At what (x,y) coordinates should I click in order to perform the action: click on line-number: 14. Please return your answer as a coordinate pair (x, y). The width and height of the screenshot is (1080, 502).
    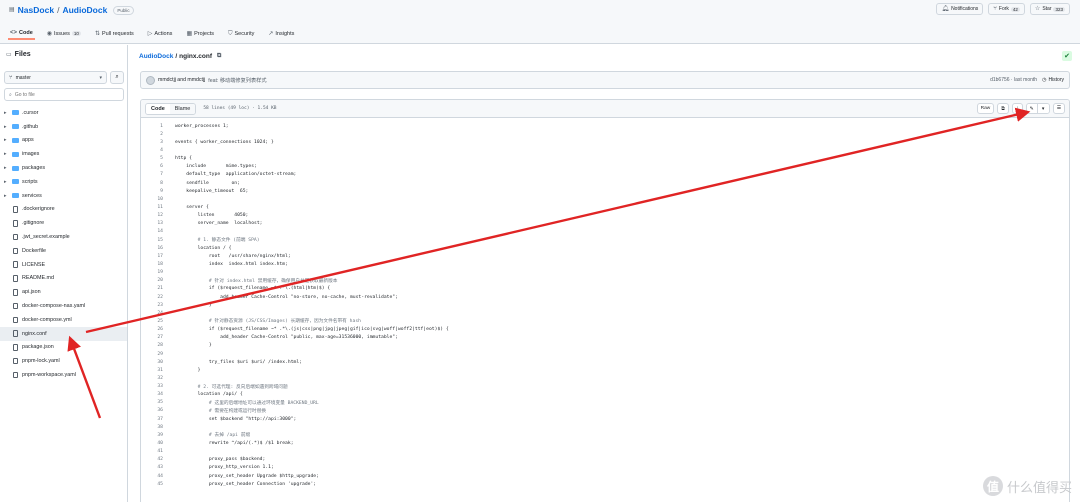
    Looking at the image, I should click on (158, 231).